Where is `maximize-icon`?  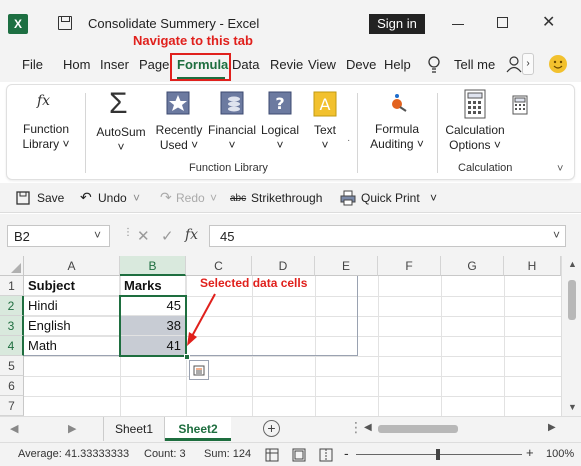 maximize-icon is located at coordinates (502, 22).